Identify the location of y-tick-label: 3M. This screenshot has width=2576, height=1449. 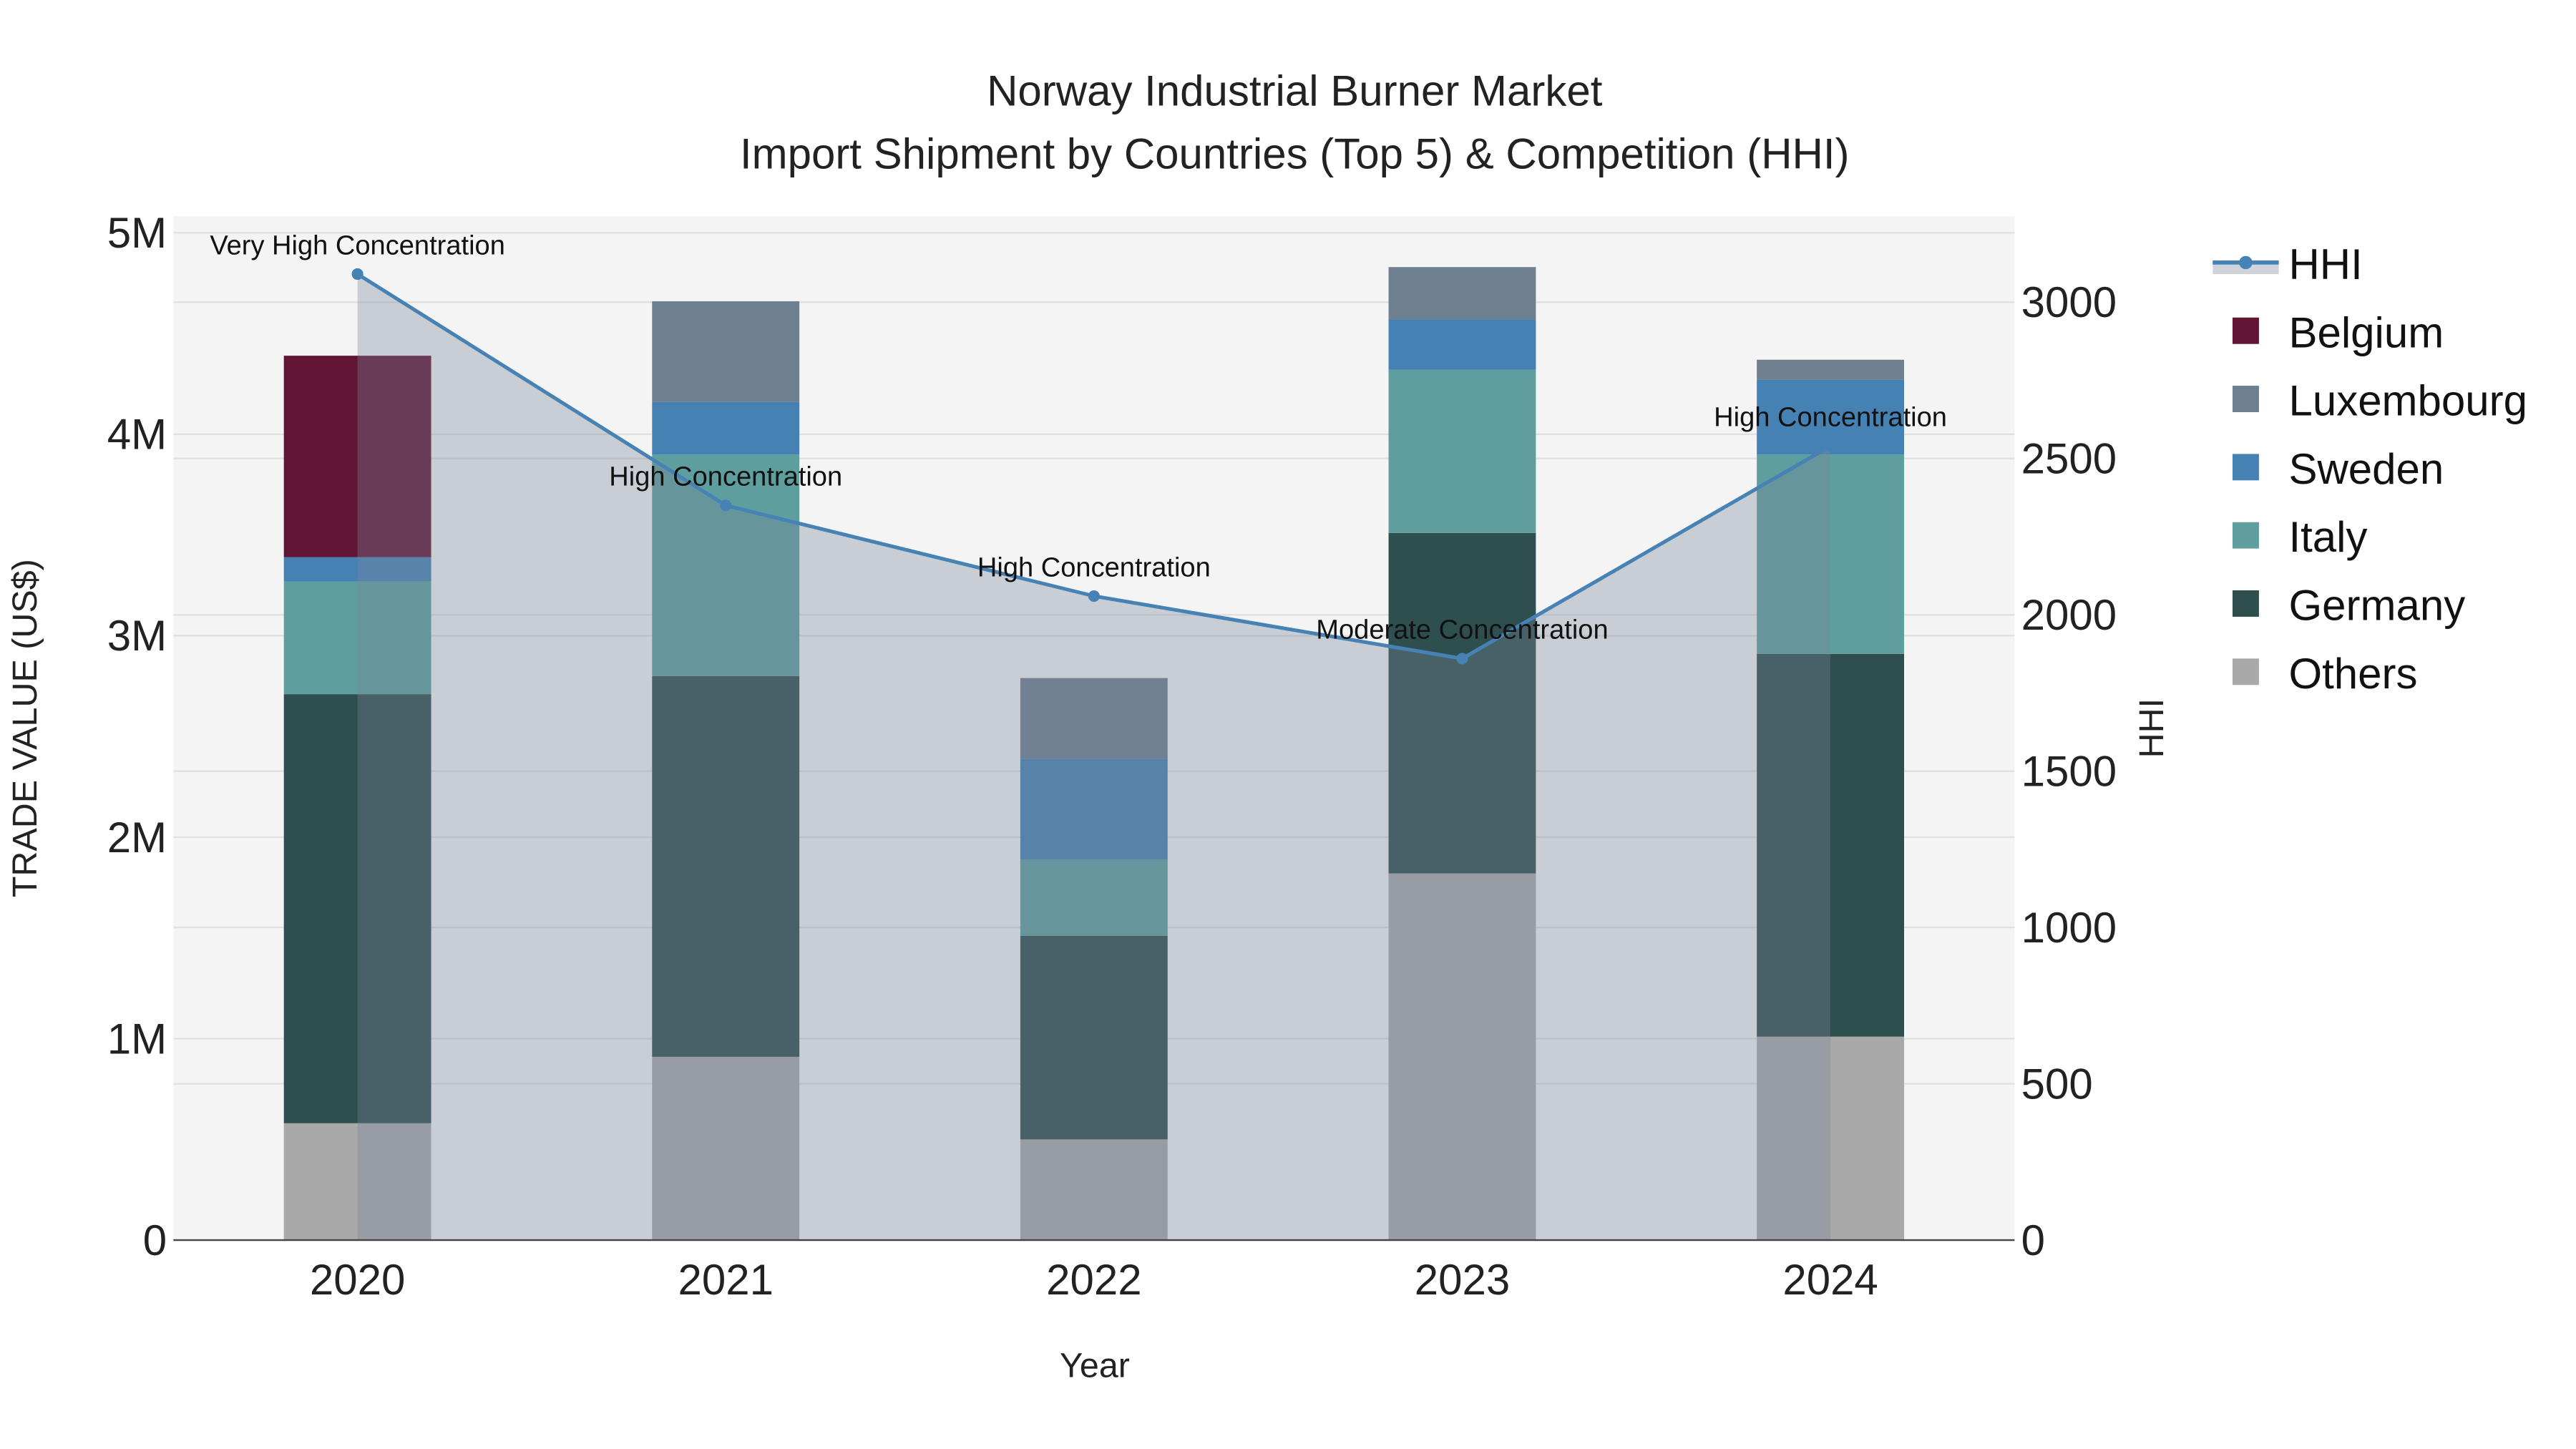
(137, 636).